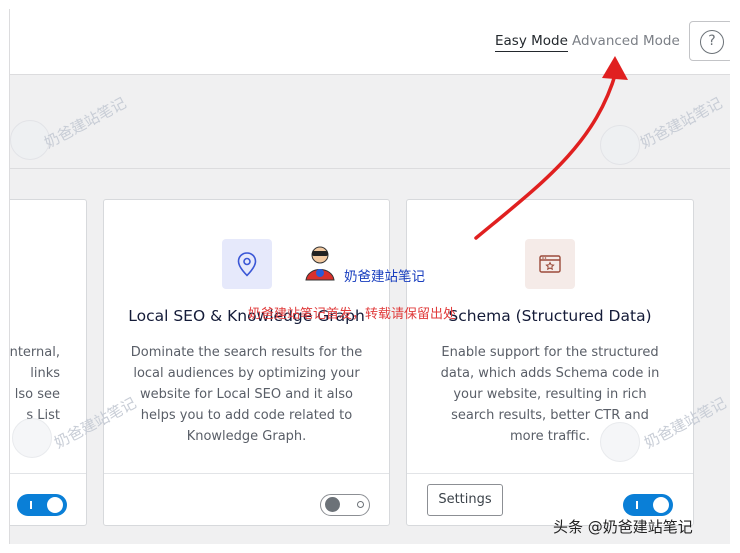 The image size is (740, 553). What do you see at coordinates (550, 316) in the screenshot?
I see `card-title: Schema (Structured Data)` at bounding box center [550, 316].